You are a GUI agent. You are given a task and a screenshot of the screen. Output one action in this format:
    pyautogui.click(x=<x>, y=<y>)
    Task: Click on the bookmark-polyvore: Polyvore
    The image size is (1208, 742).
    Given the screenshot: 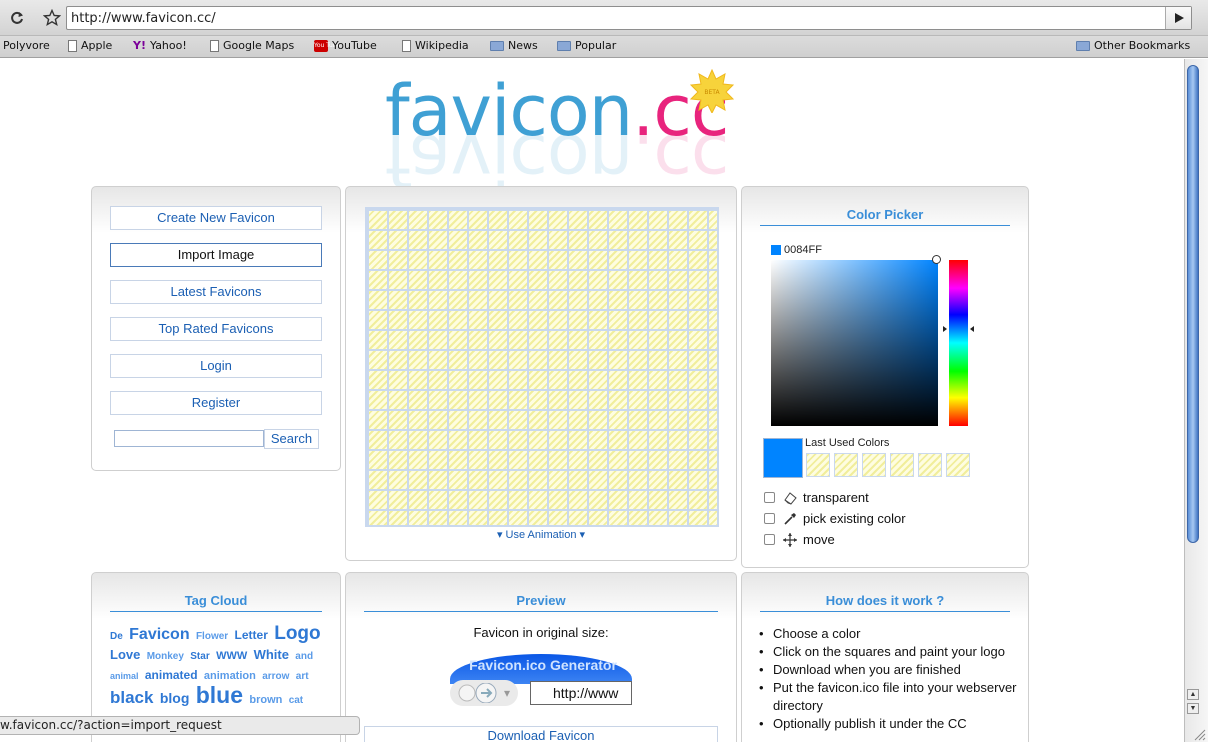 What is the action you would take?
    pyautogui.click(x=26, y=45)
    